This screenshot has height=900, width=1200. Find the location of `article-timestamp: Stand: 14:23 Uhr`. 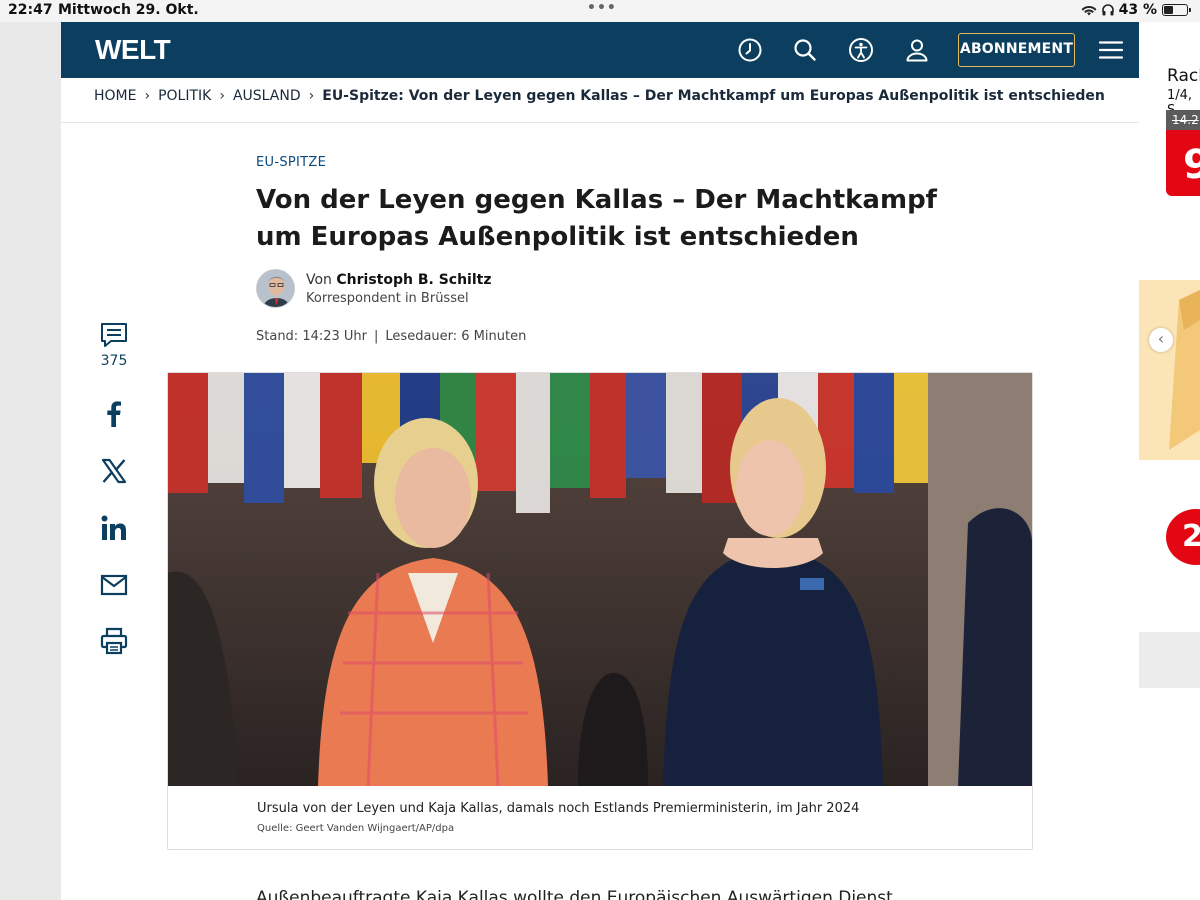

article-timestamp: Stand: 14:23 Uhr is located at coordinates (312, 336).